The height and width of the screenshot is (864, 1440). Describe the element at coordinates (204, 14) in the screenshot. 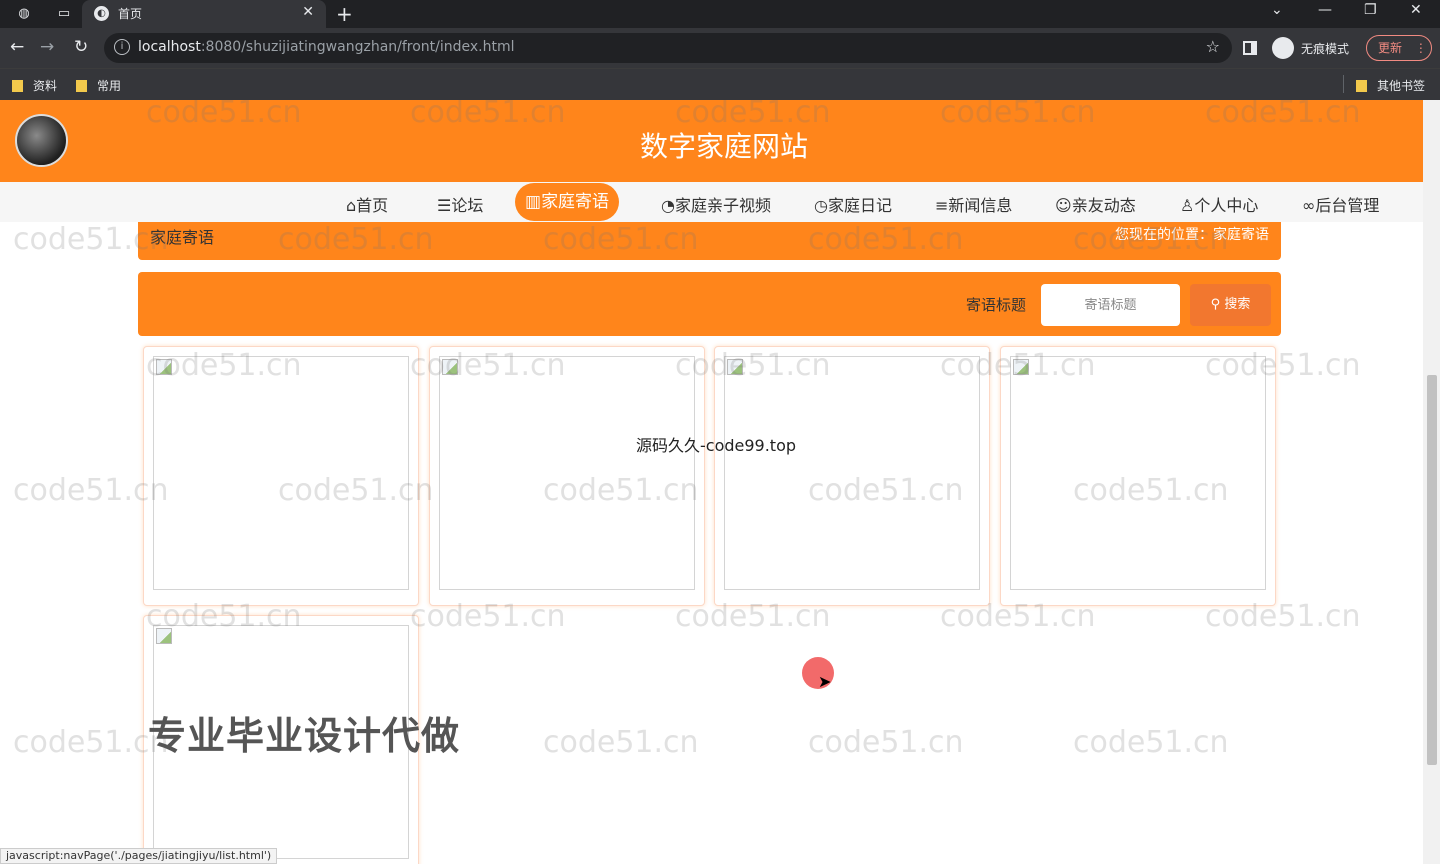

I see `browser-tab: ◐ 首页 ✕` at that location.